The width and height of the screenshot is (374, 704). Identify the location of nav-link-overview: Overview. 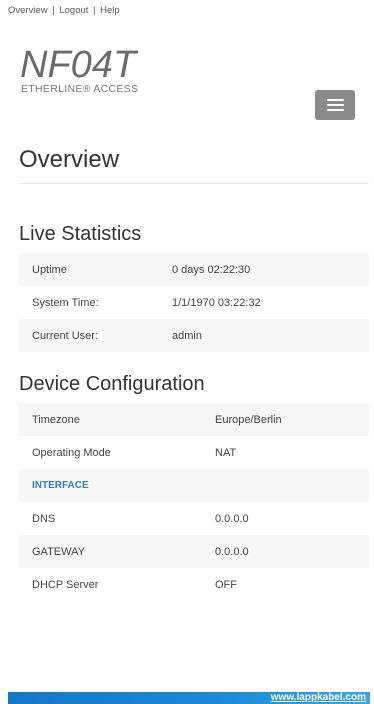
(28, 10).